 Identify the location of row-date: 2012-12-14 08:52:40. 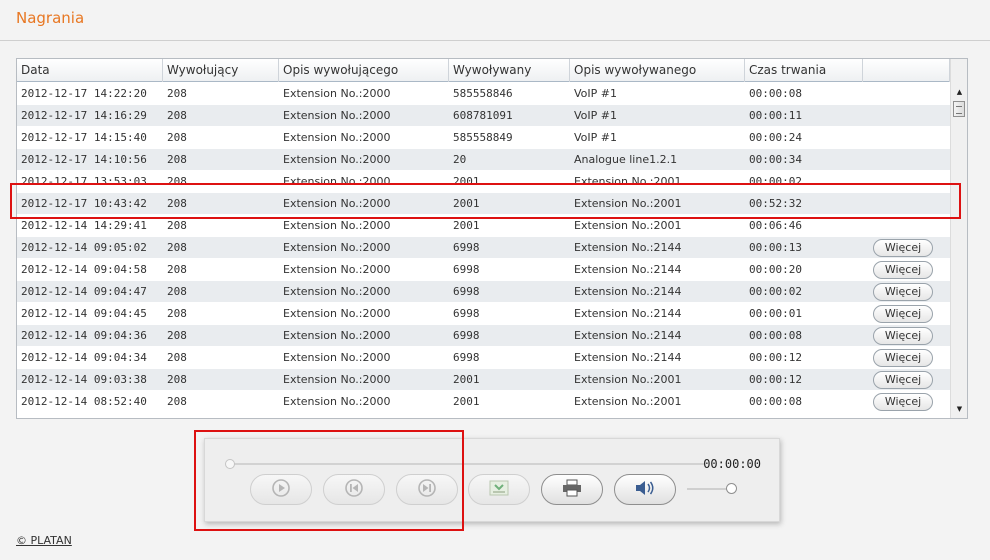
(84, 401).